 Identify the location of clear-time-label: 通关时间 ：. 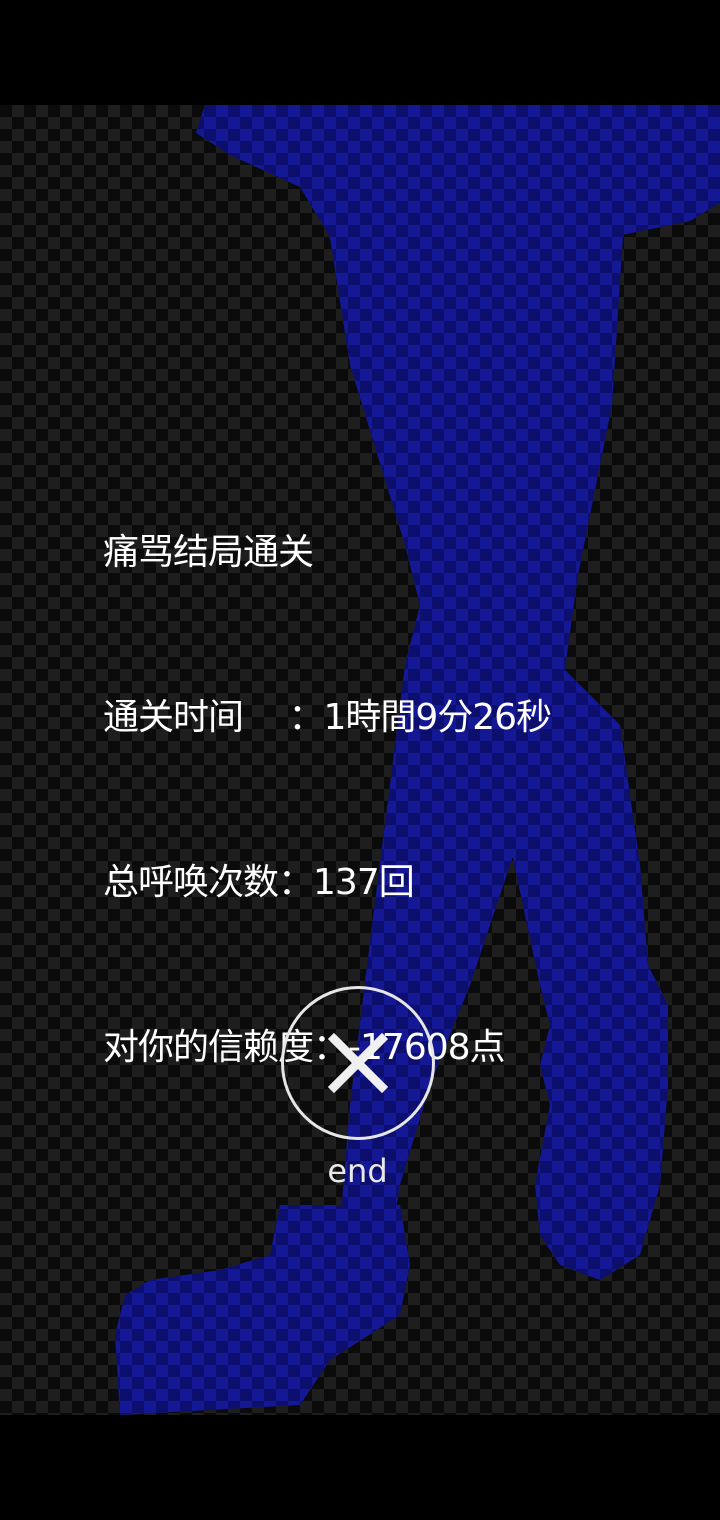
(213, 717).